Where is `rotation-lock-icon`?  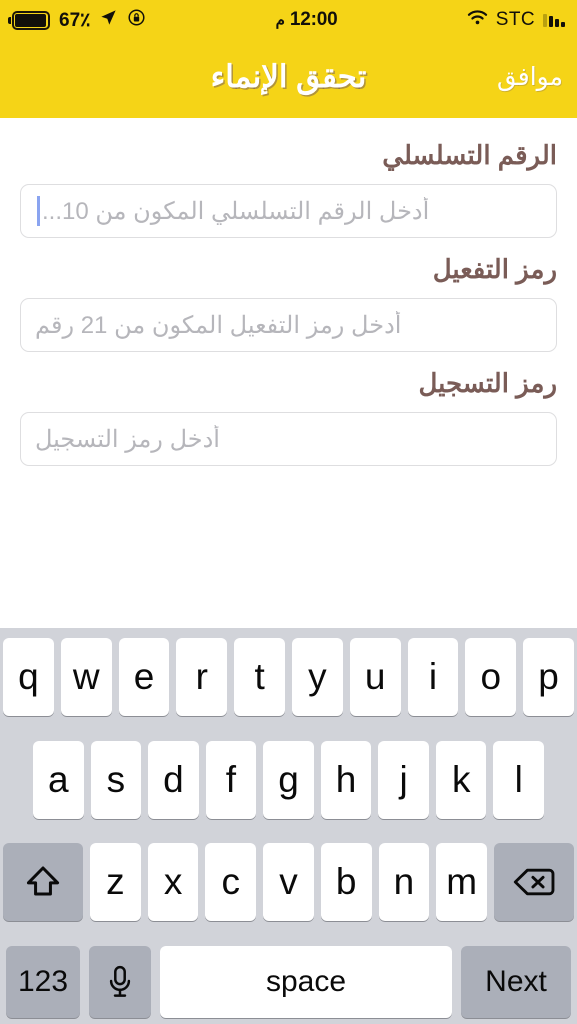 rotation-lock-icon is located at coordinates (136, 20).